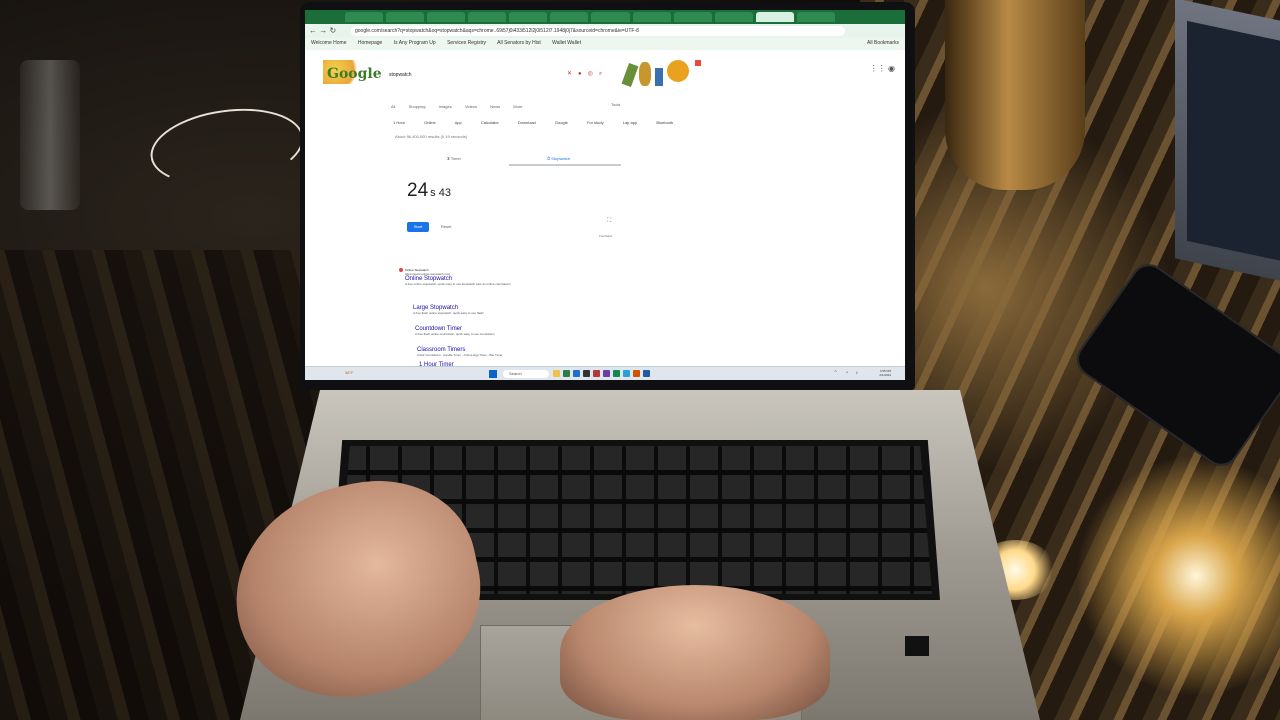 This screenshot has width=1280, height=720. I want to click on feedback-link: Feedback, so click(605, 236).